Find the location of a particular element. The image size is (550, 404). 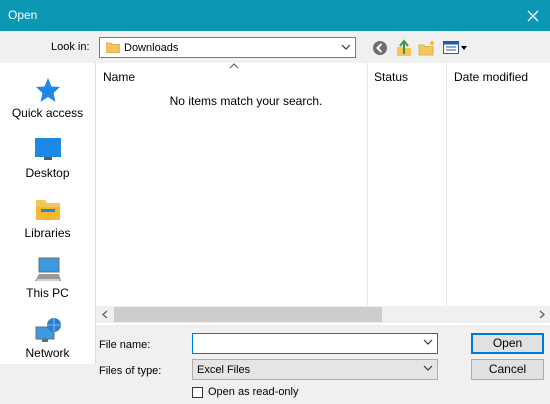

folder-icon is located at coordinates (113, 47).